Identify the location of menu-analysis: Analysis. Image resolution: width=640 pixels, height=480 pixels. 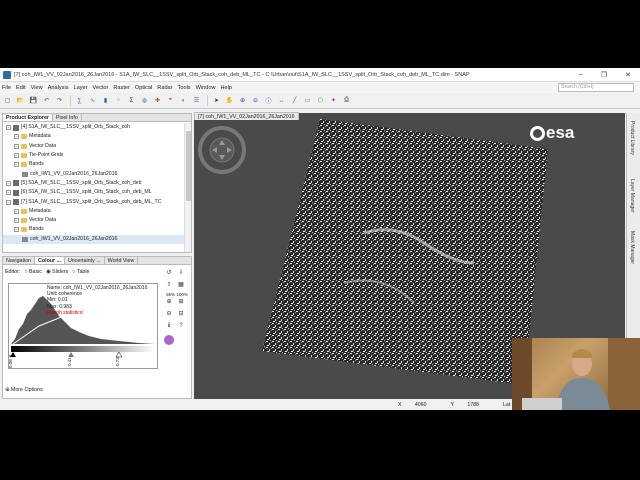
(58, 88).